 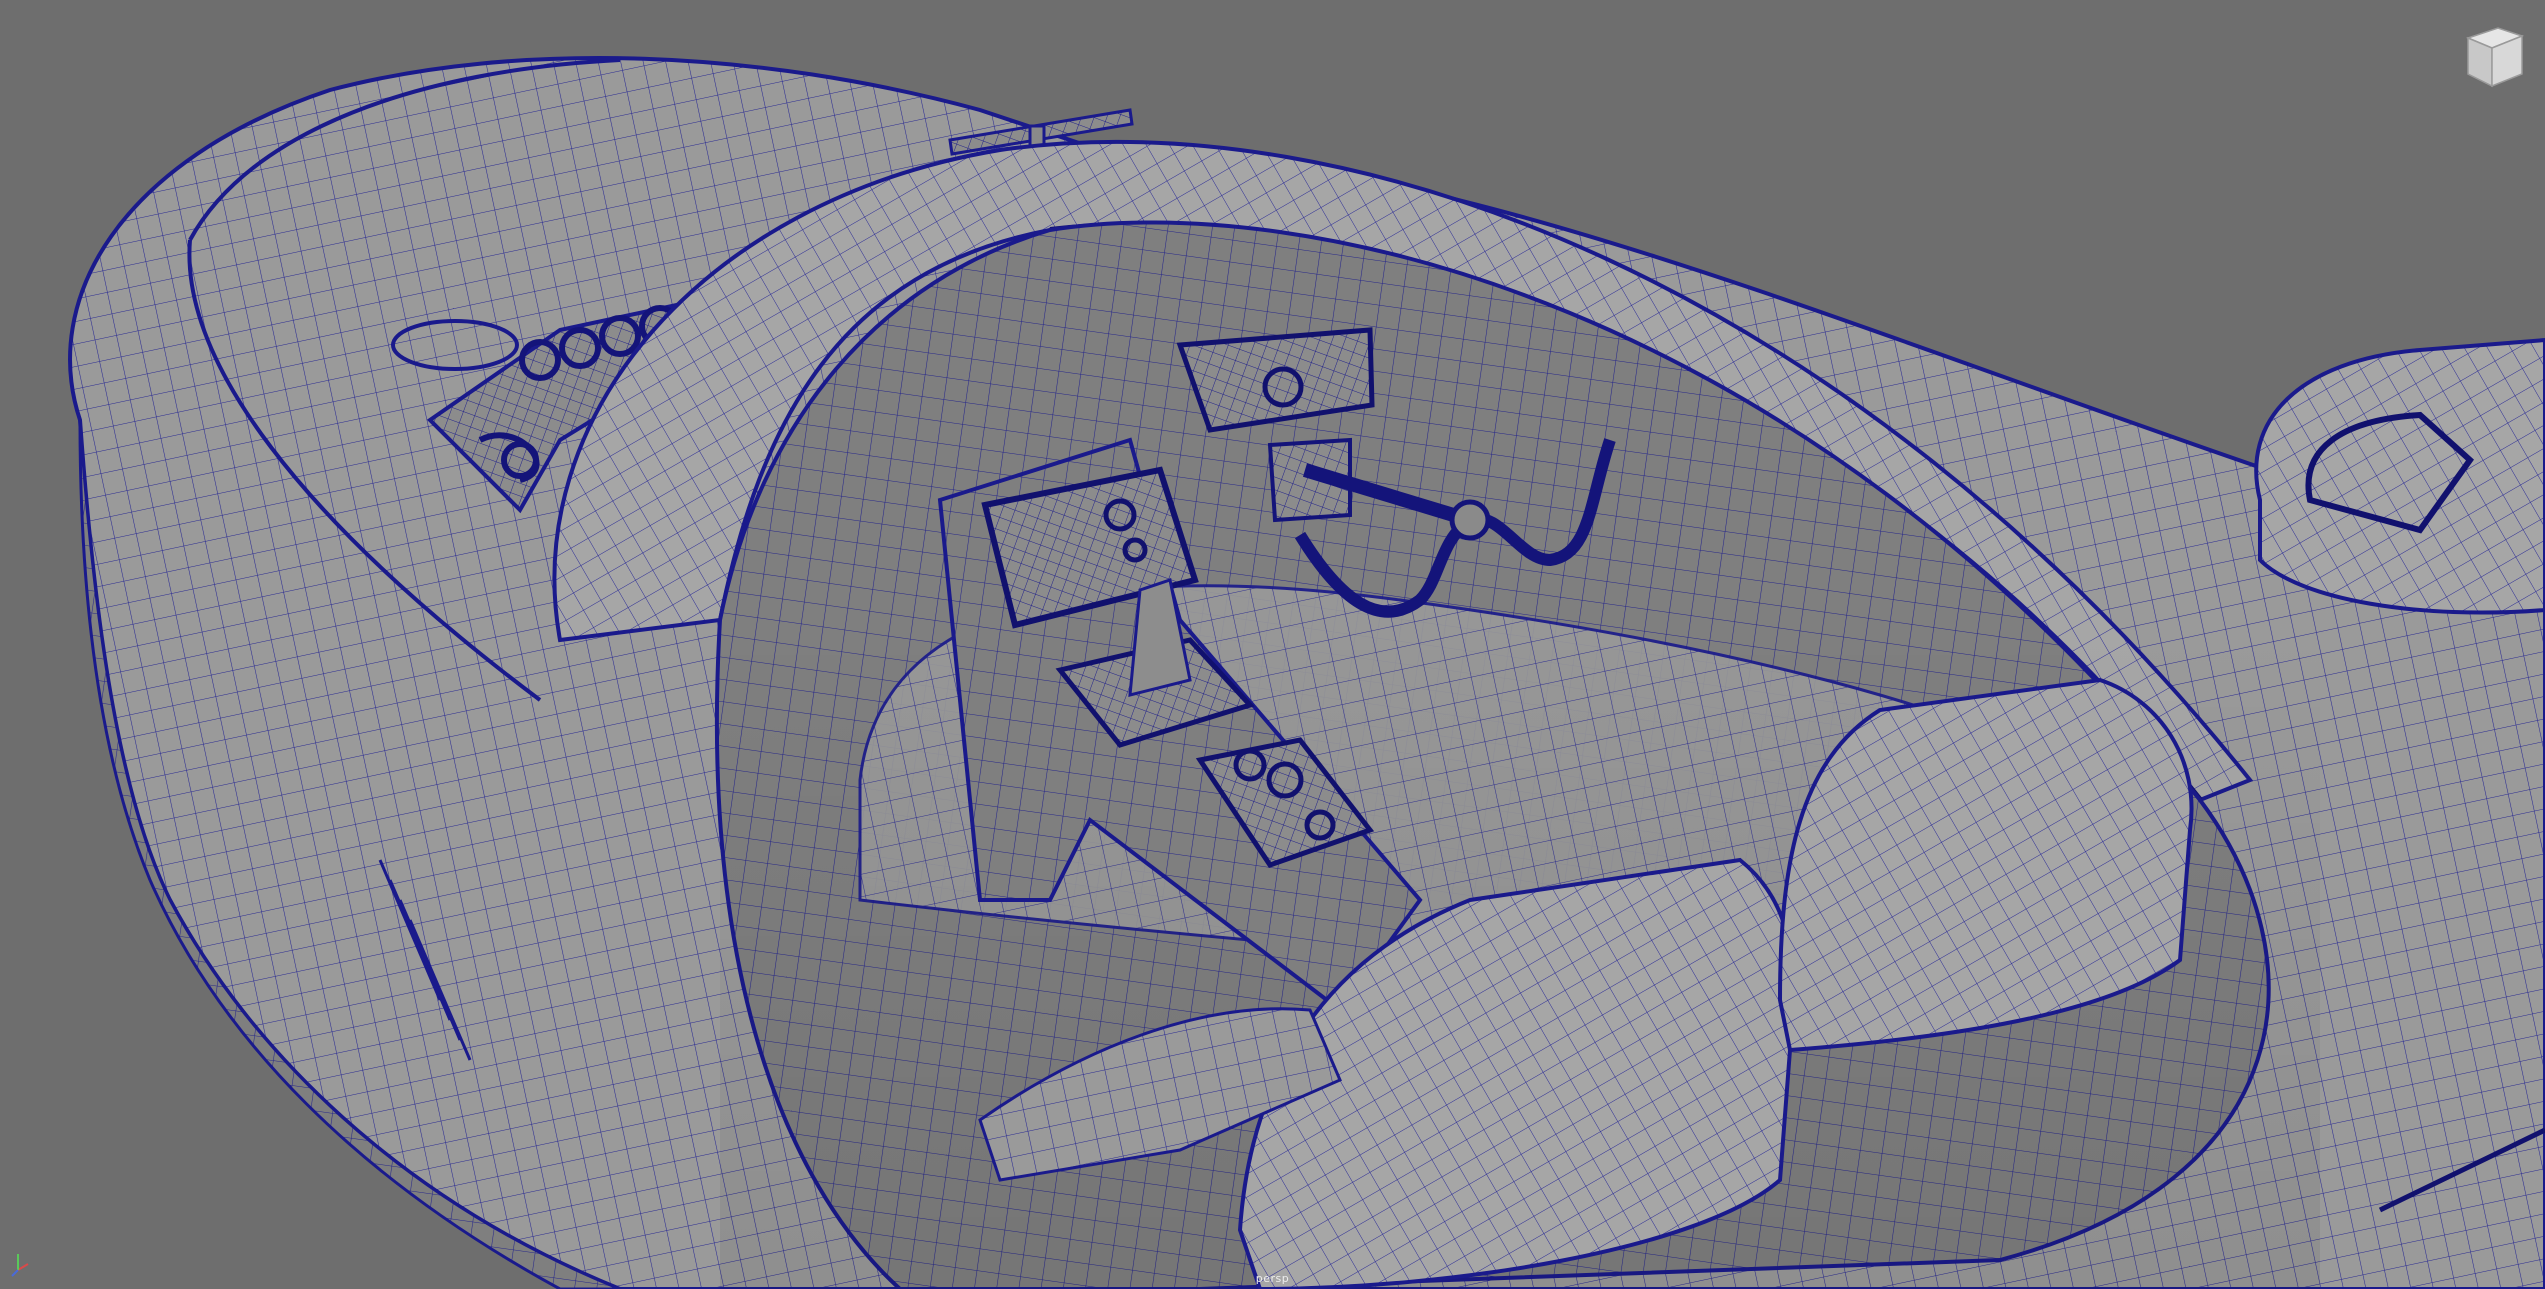 What do you see at coordinates (1272, 1278) in the screenshot?
I see `camera-name-label: persp` at bounding box center [1272, 1278].